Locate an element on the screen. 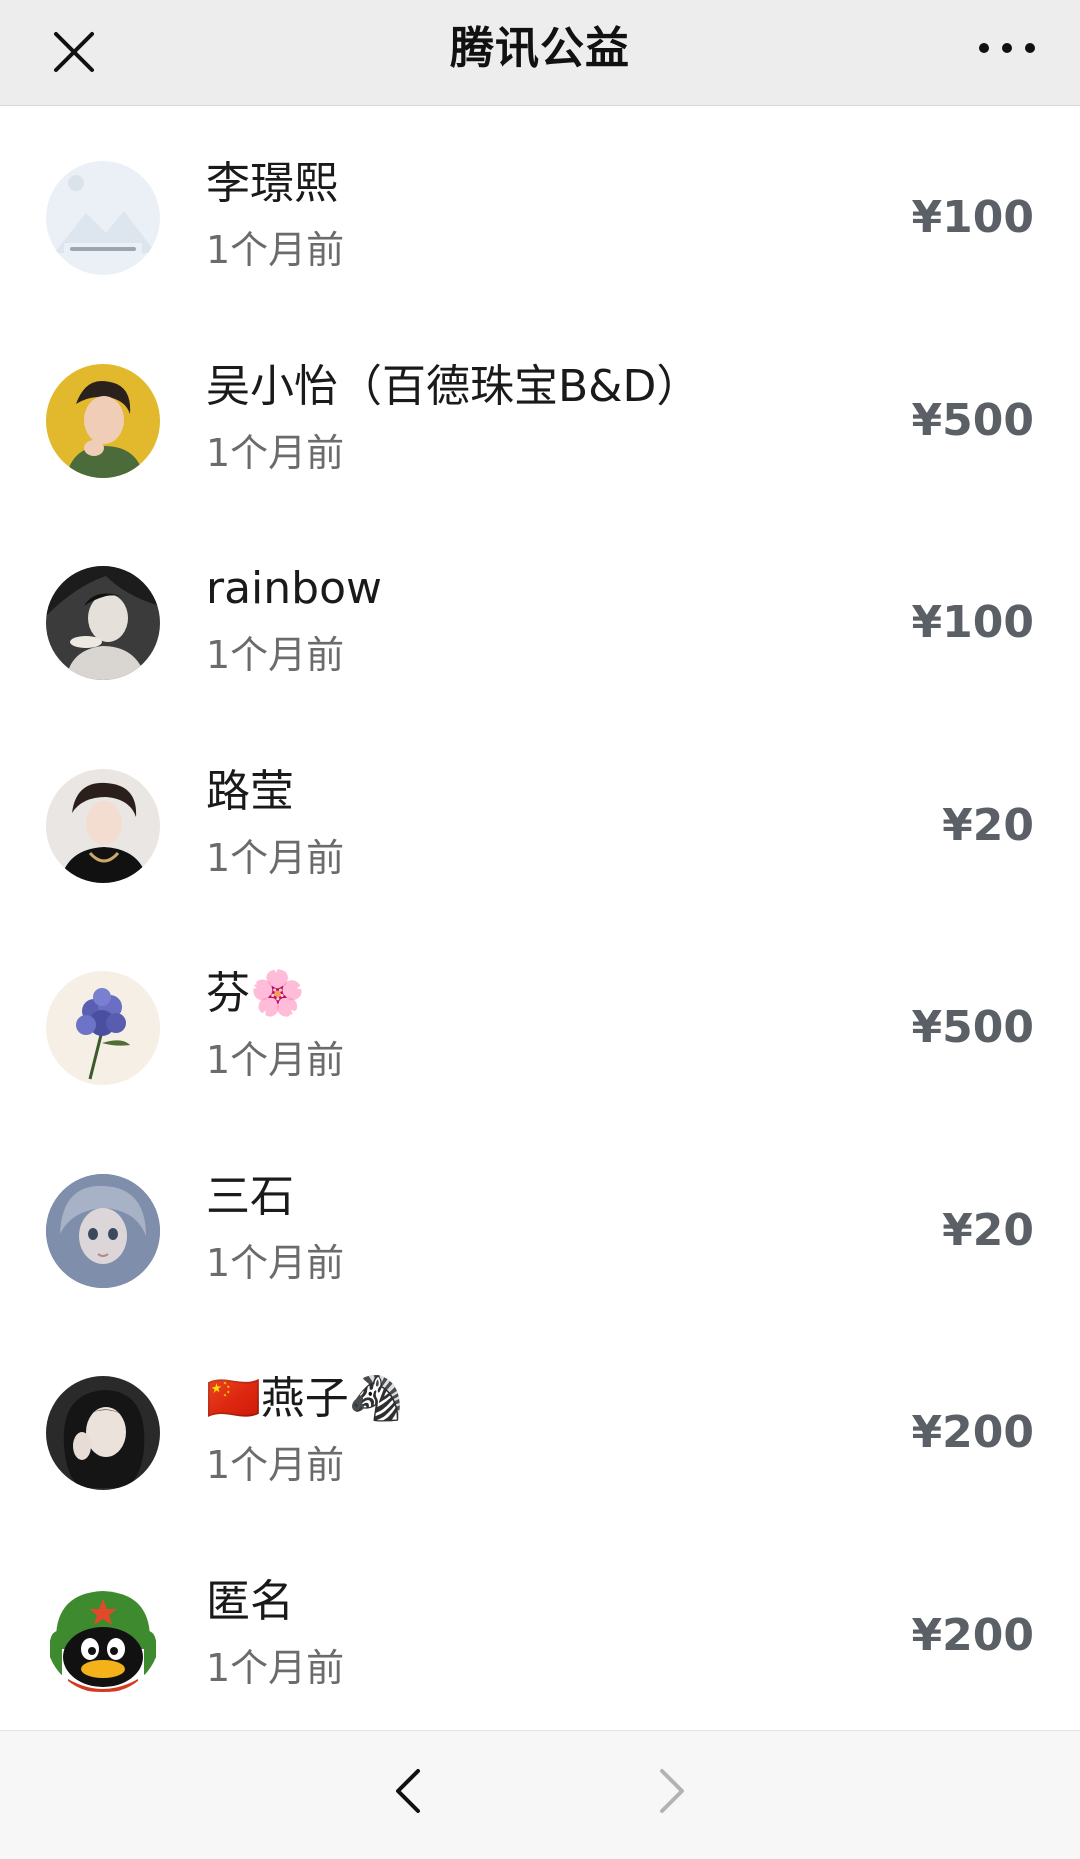  donor-name: 路莹 is located at coordinates (250, 791).